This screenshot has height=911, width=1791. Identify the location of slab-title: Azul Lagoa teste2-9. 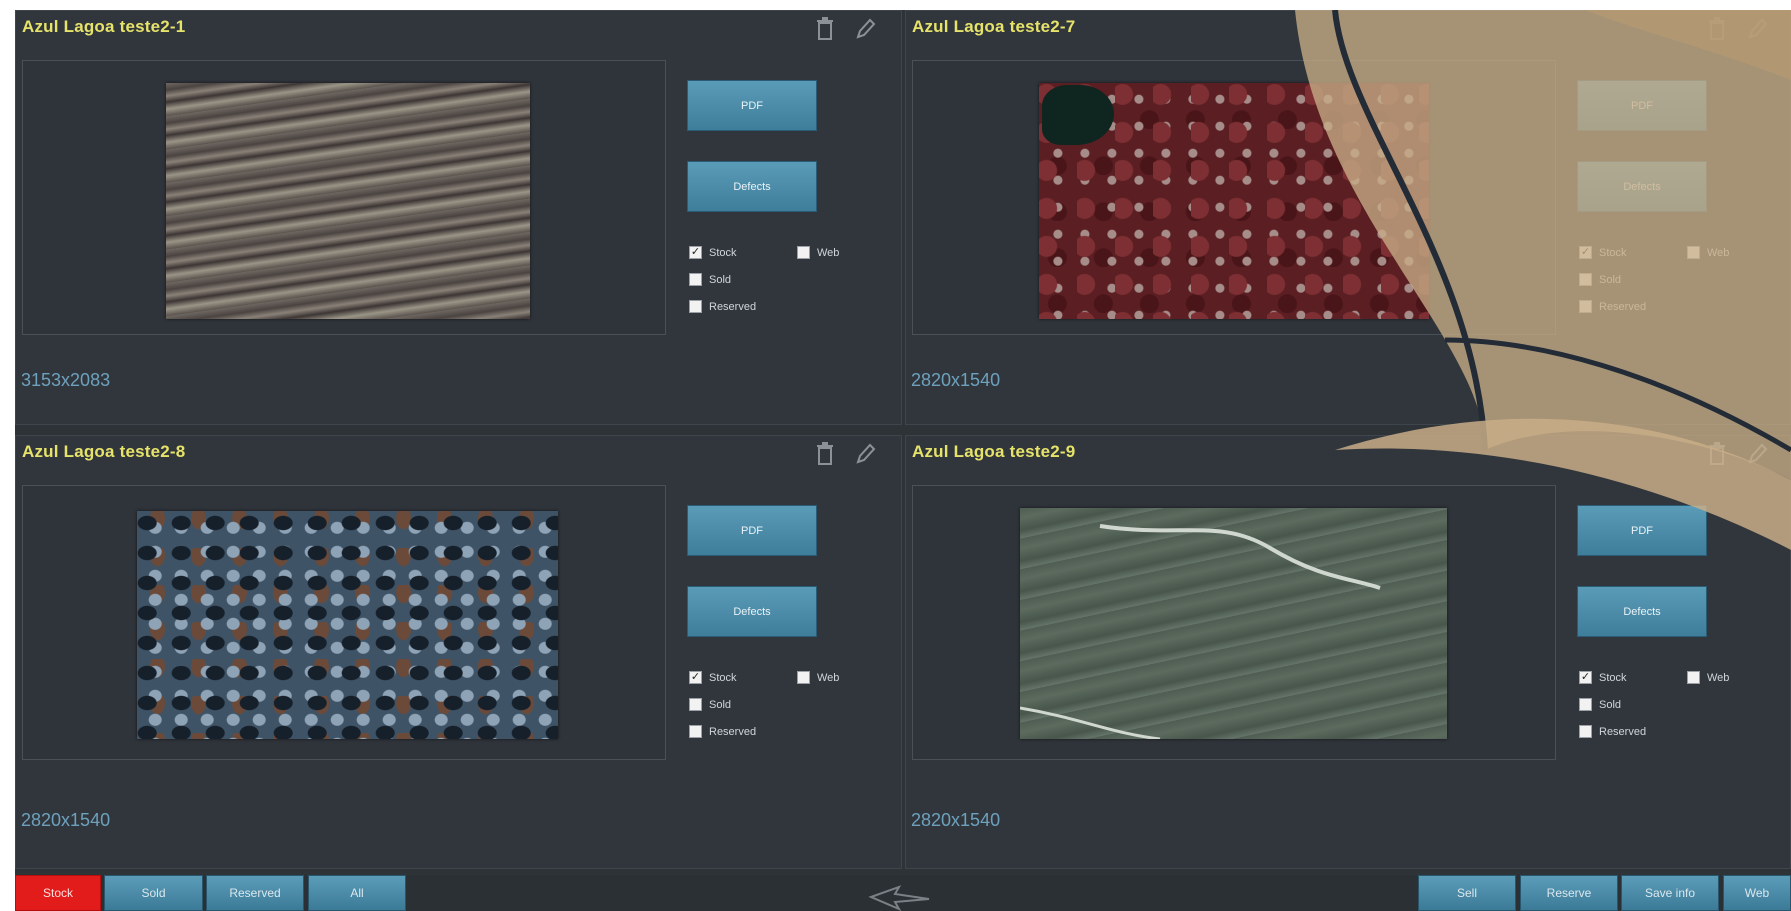
(994, 451).